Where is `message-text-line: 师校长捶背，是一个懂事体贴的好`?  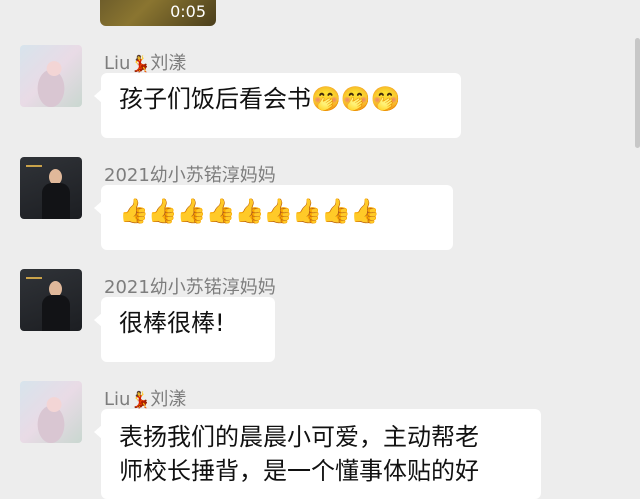
message-text-line: 师校长捶背，是一个懂事体贴的好 is located at coordinates (299, 471).